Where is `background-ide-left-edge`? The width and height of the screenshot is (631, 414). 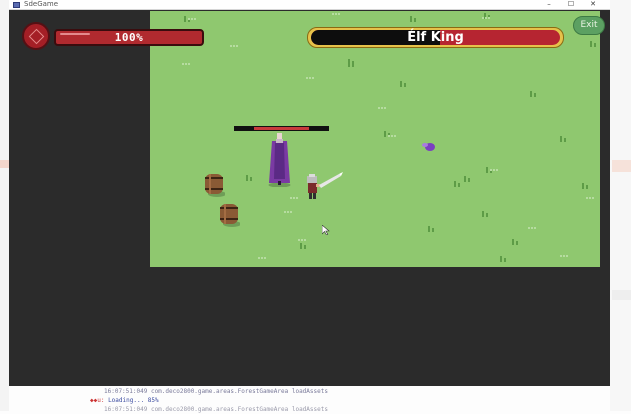 background-ide-left-edge is located at coordinates (4, 205).